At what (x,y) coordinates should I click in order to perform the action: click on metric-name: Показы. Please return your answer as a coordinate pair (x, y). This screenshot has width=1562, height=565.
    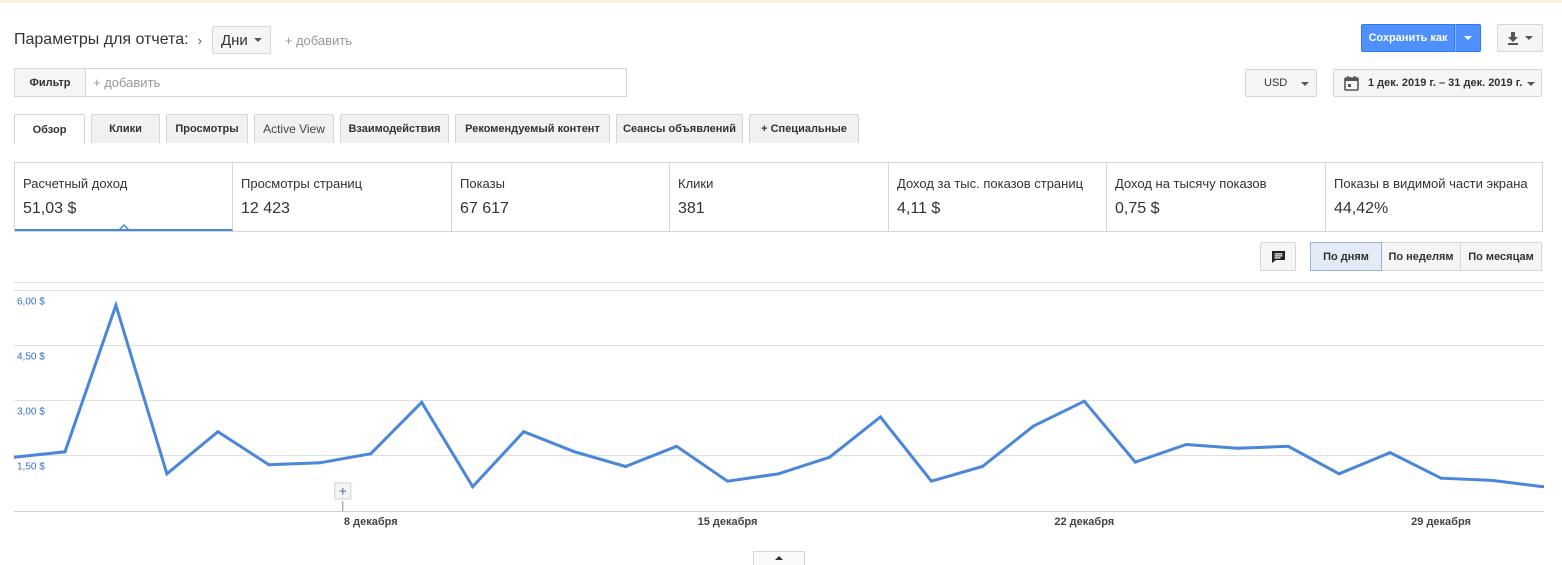
    Looking at the image, I should click on (482, 183).